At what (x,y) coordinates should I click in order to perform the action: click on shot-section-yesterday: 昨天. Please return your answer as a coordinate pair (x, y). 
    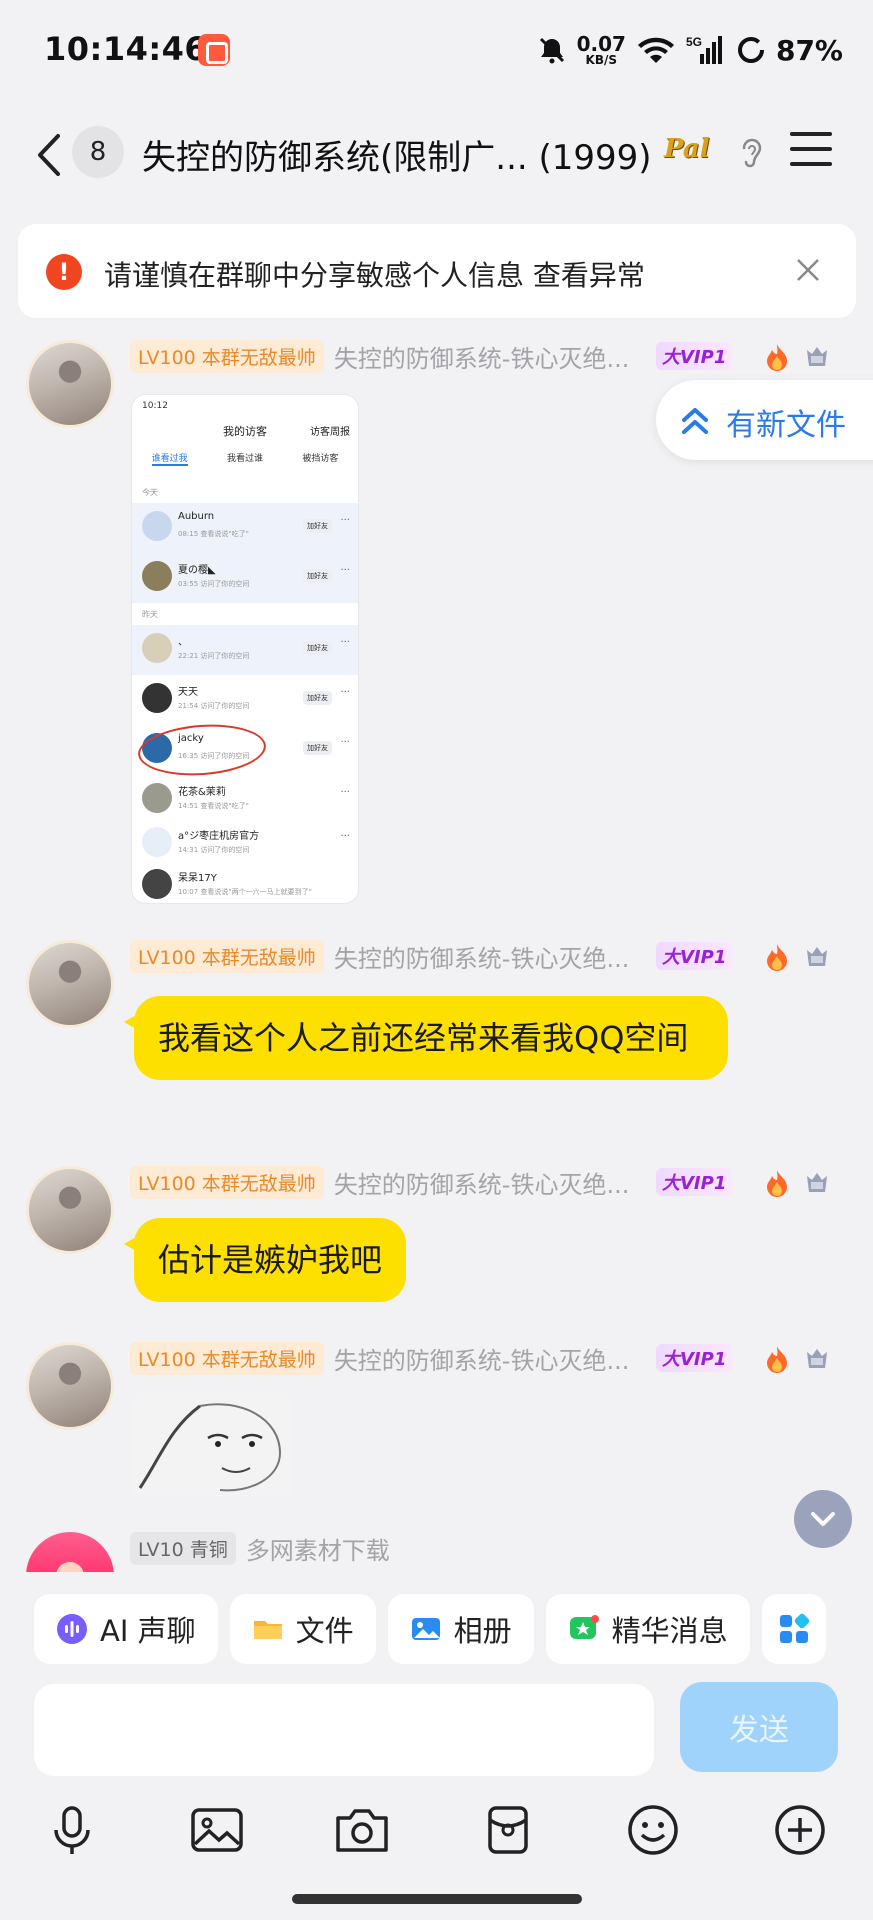
    Looking at the image, I should click on (150, 614).